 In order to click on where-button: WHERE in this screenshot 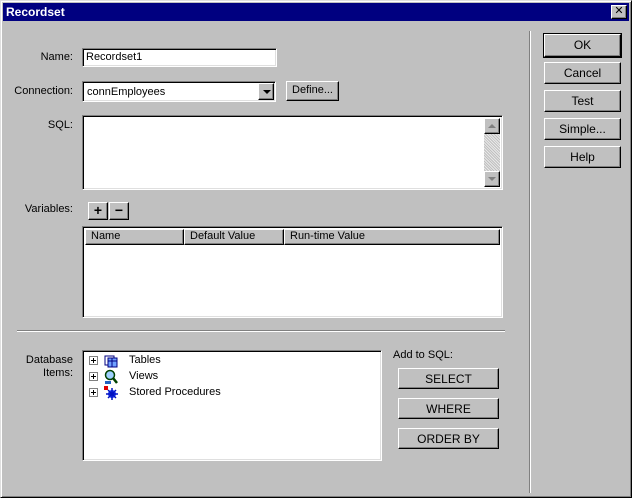, I will do `click(448, 408)`.